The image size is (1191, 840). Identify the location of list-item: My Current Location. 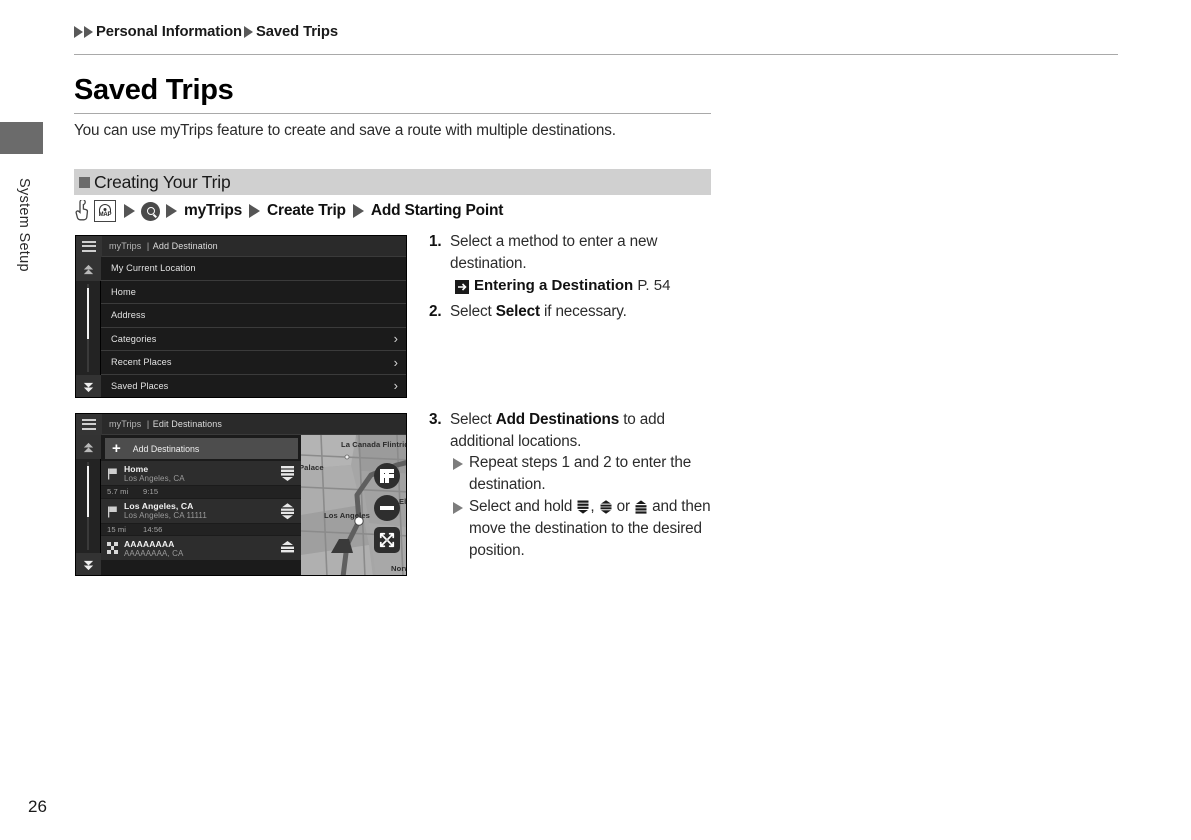
(253, 269).